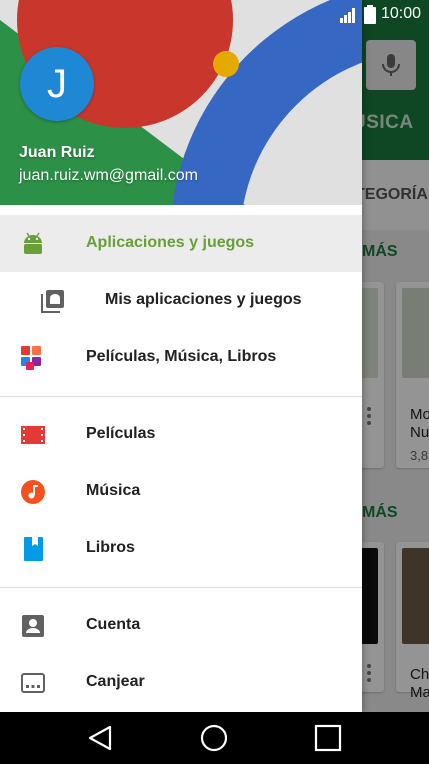 The image size is (429, 764). I want to click on drawer-item-label: Películas, so click(121, 433).